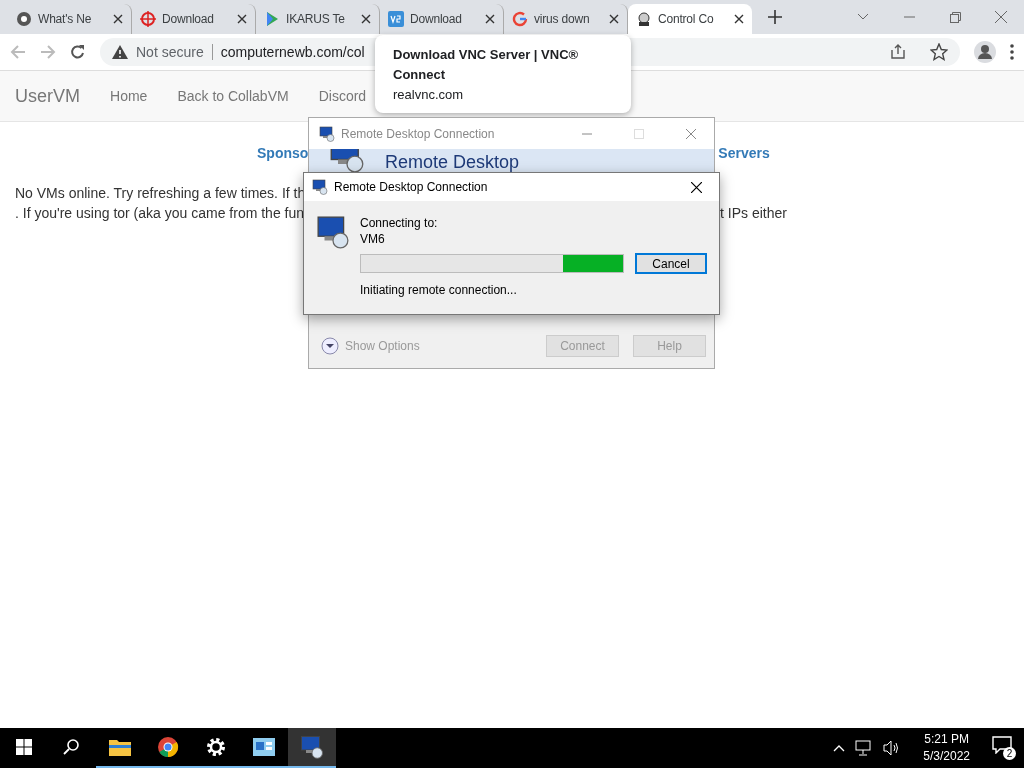  I want to click on host-name: VM6, so click(373, 239).